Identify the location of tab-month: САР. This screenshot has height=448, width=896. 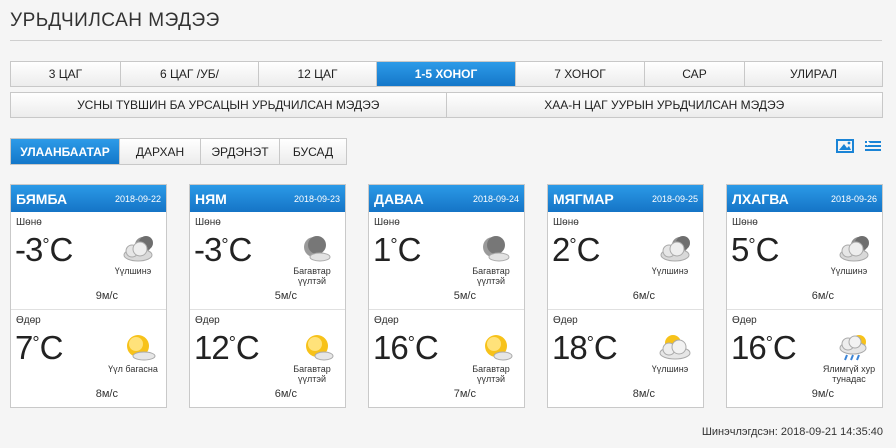
(695, 74).